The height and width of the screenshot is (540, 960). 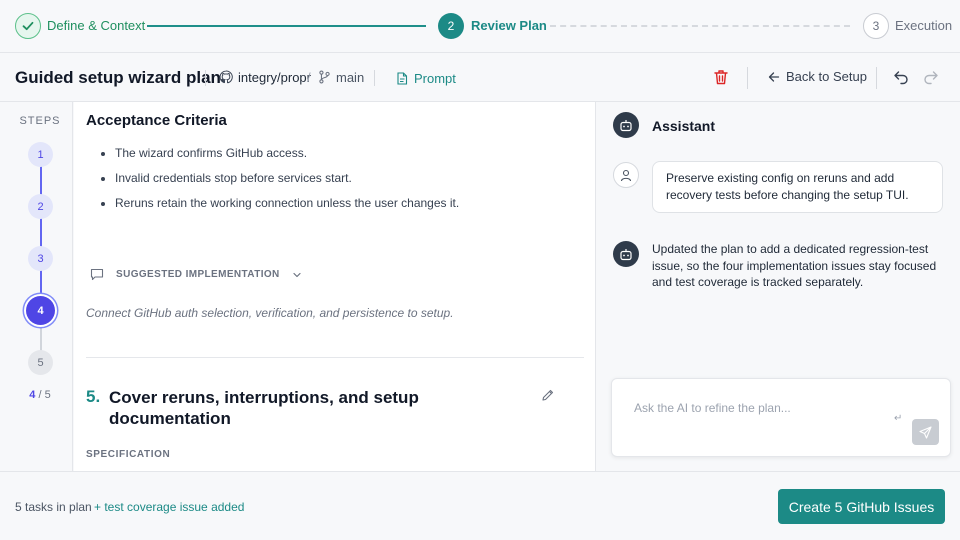 I want to click on rail-progress-current: 4, so click(x=32, y=395).